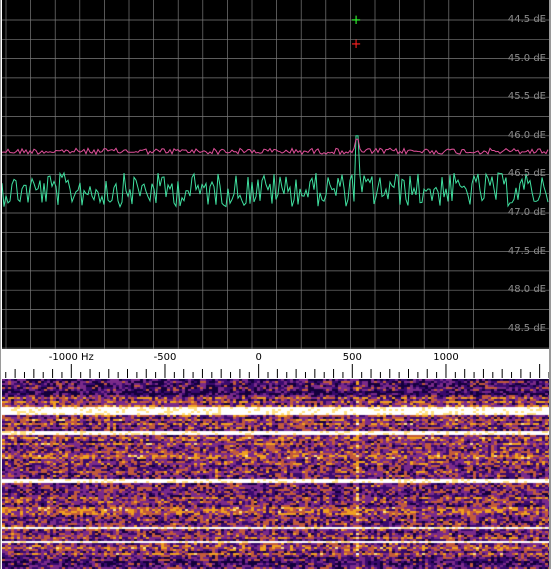 This screenshot has height=569, width=551. What do you see at coordinates (526, 212) in the screenshot?
I see `db-axis-label: 47.0 dE` at bounding box center [526, 212].